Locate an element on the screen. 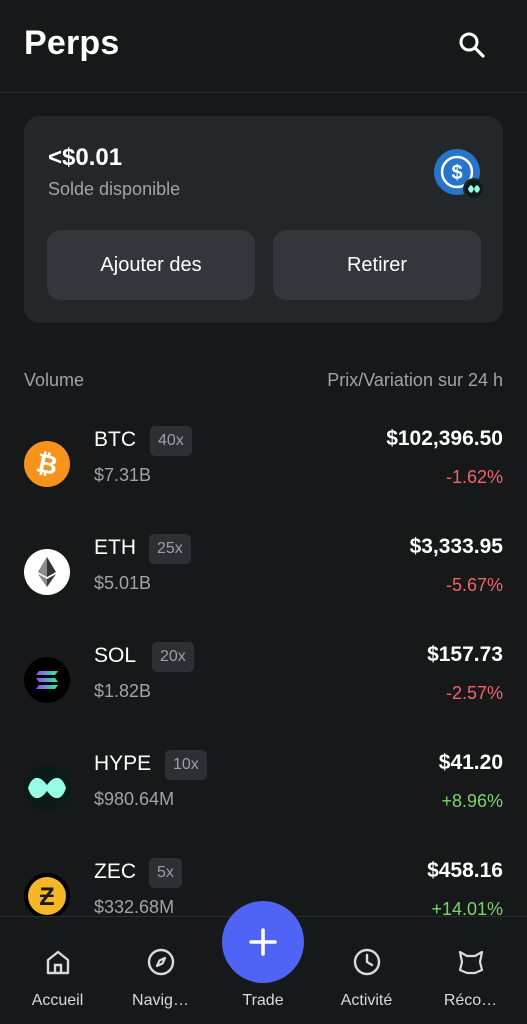 The height and width of the screenshot is (1024, 527). trade-button is located at coordinates (263, 942).